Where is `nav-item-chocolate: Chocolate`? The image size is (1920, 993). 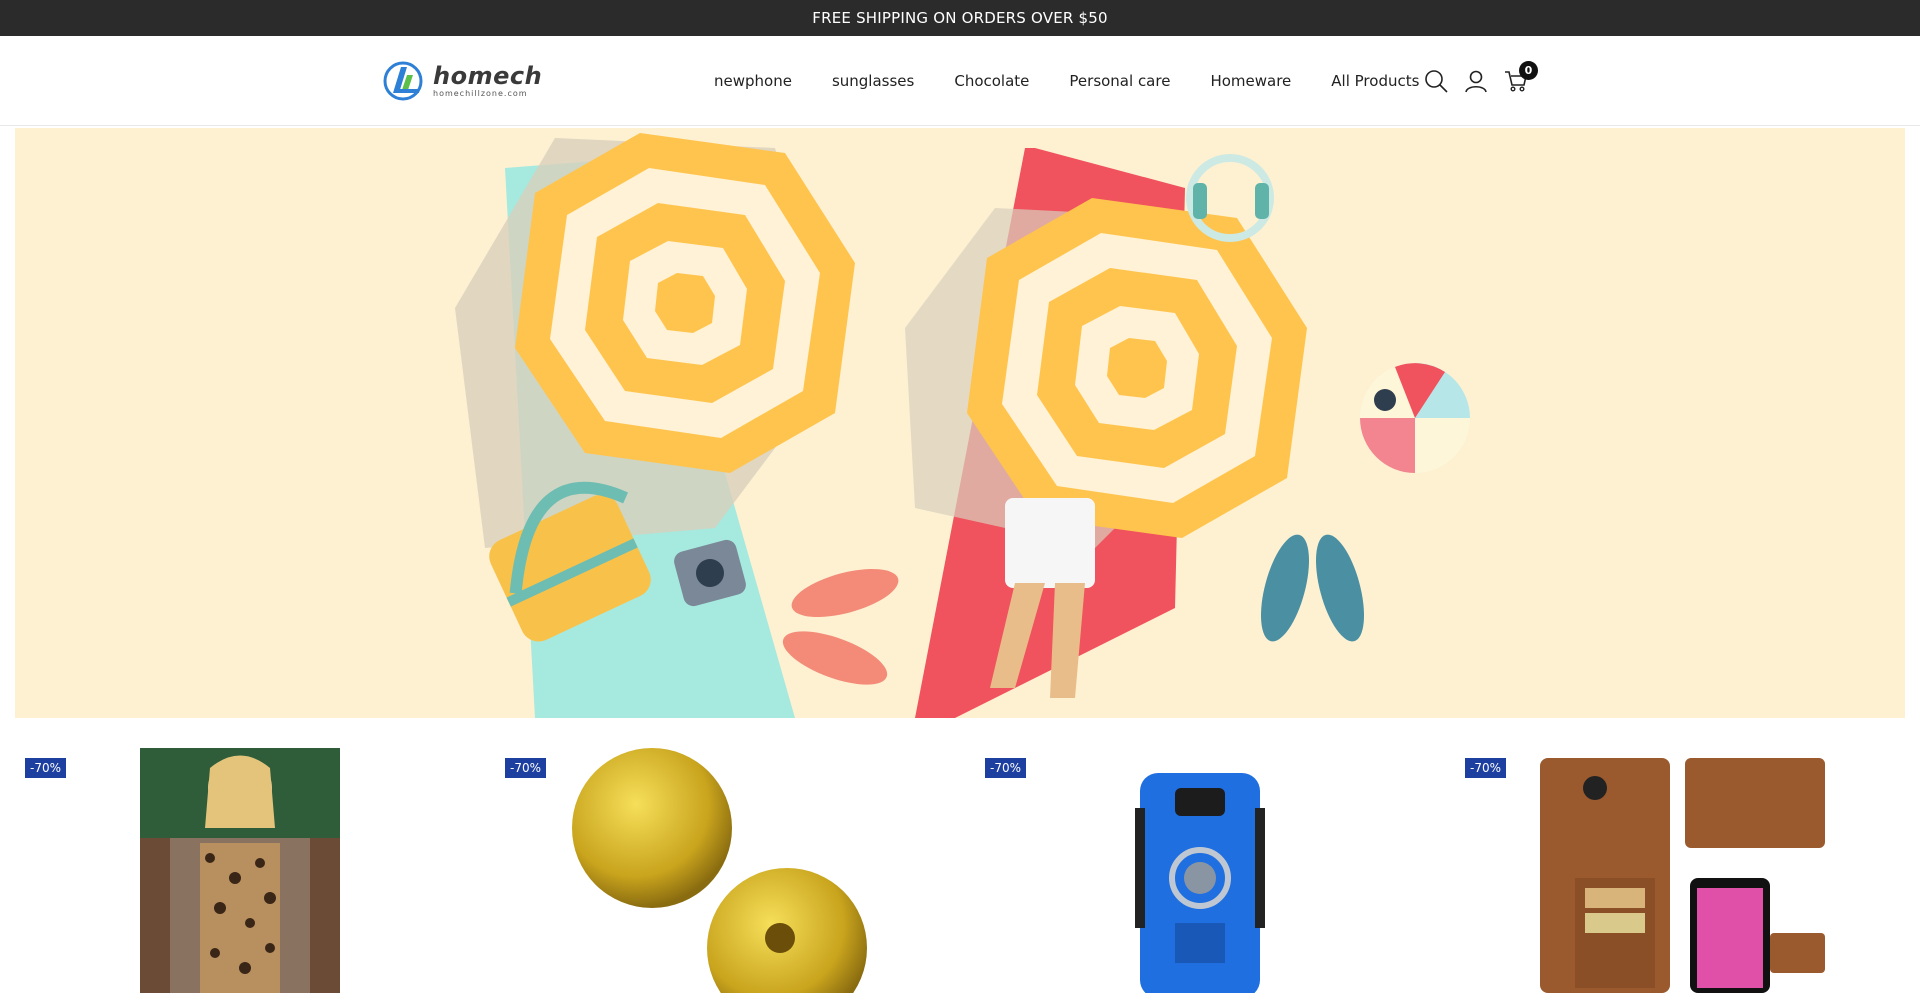 nav-item-chocolate: Chocolate is located at coordinates (991, 81).